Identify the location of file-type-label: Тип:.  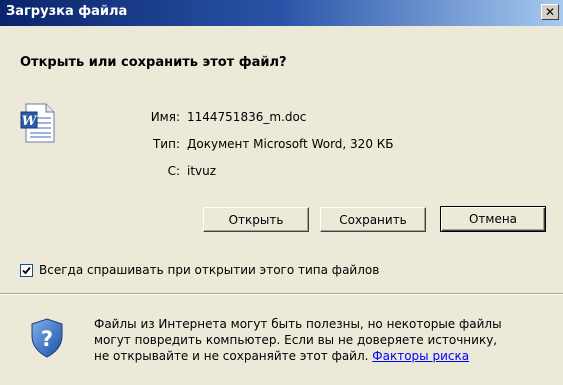
(166, 144).